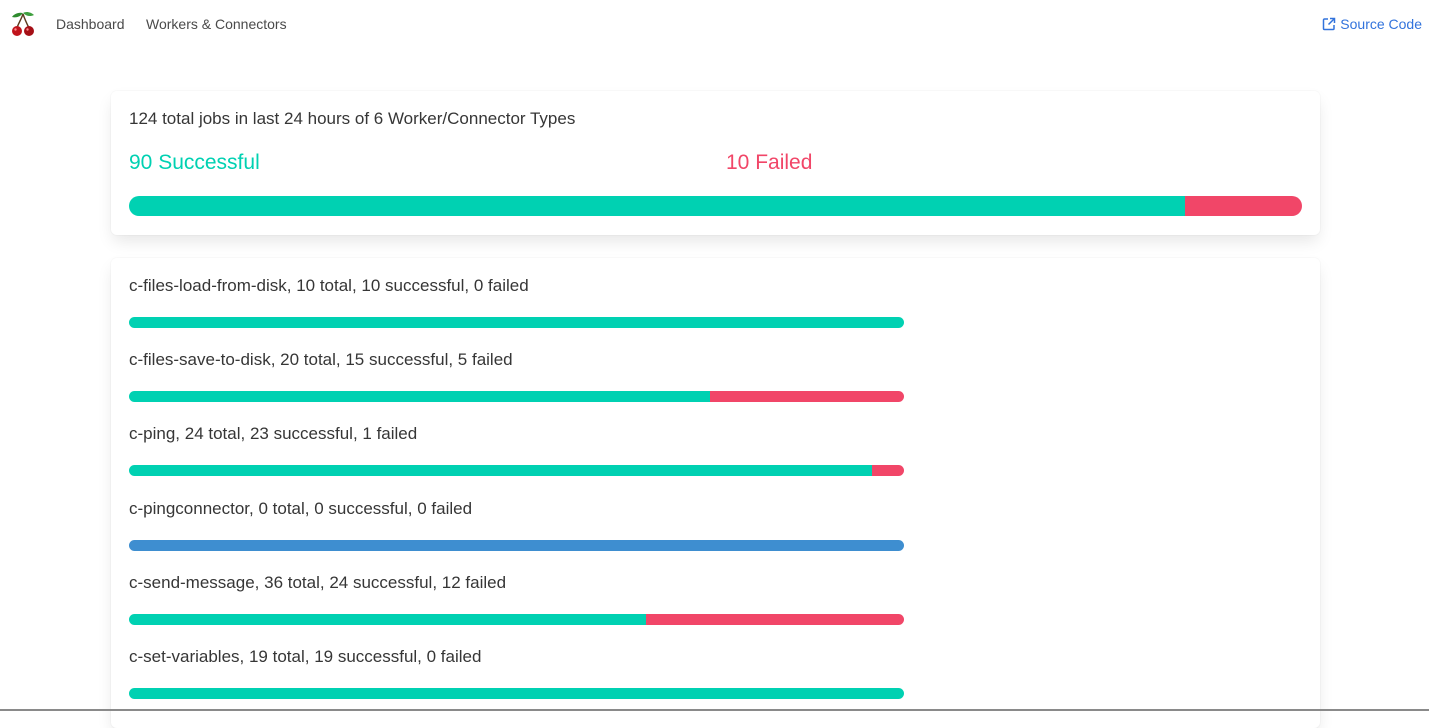 The image size is (1429, 728). What do you see at coordinates (714, 710) in the screenshot?
I see `window-bottom-edge` at bounding box center [714, 710].